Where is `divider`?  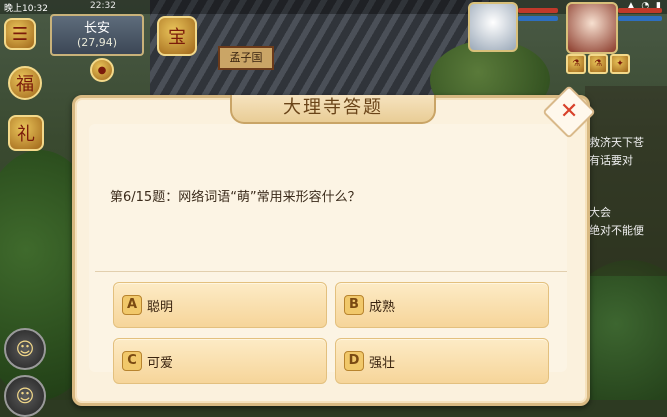 divider is located at coordinates (331, 271).